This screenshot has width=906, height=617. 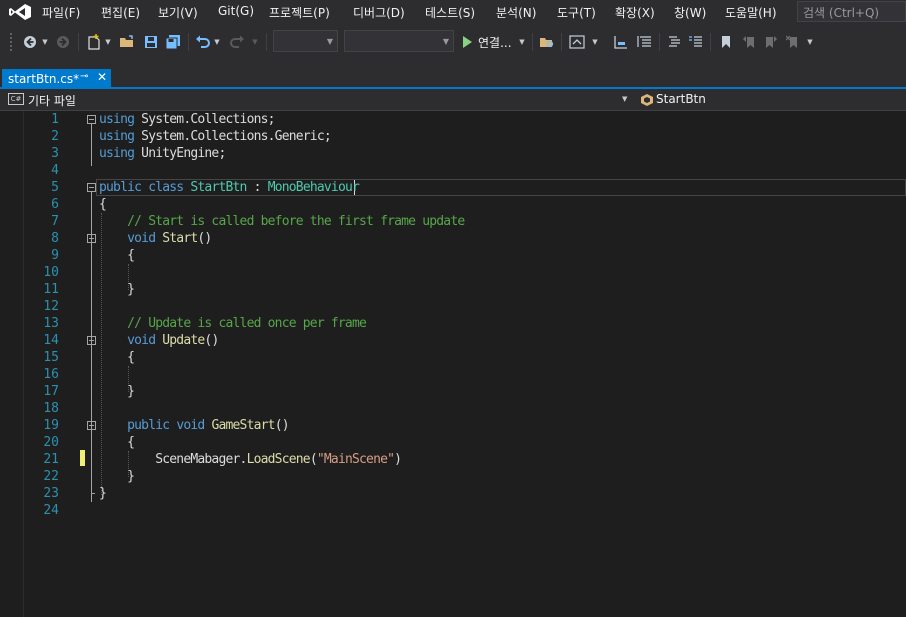 I want to click on previous-bookmark-icon, so click(x=749, y=42).